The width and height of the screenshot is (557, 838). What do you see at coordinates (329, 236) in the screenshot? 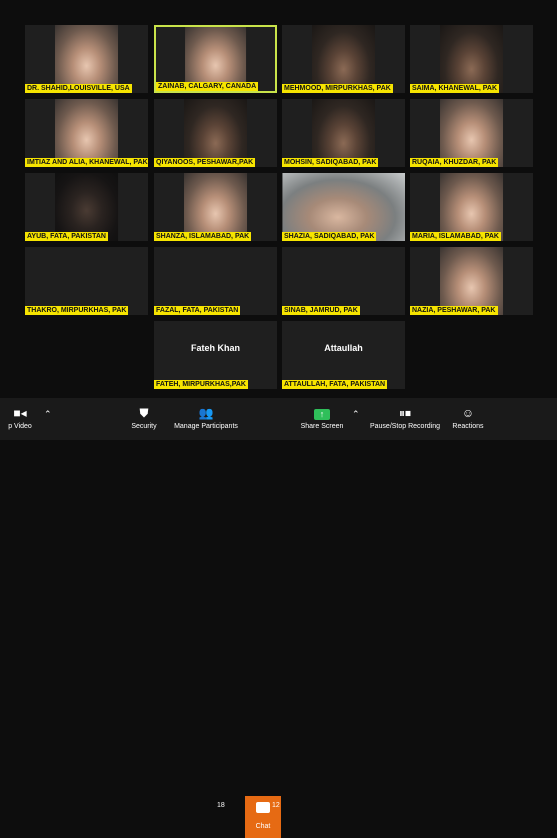
I see `participant-name-label: SHAZIA, SADIQABAD, PAK` at bounding box center [329, 236].